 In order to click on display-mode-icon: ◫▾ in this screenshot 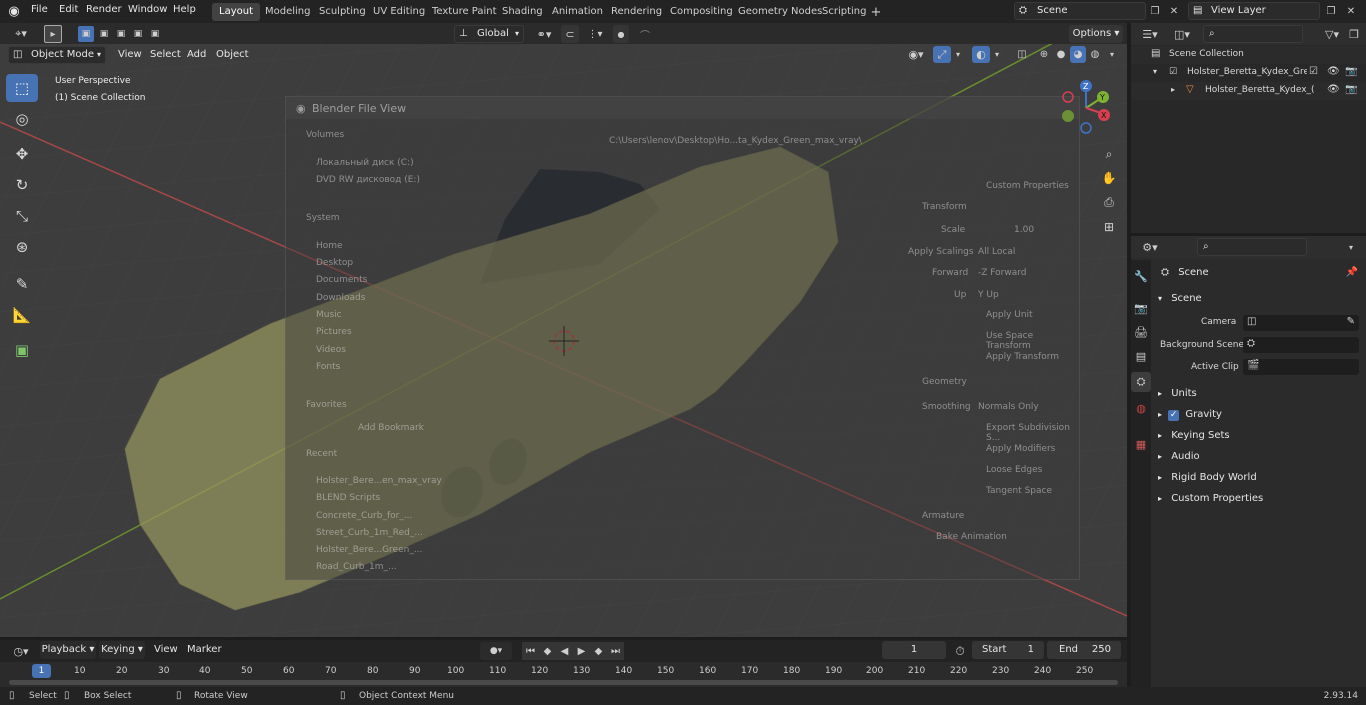, I will do `click(1182, 34)`.